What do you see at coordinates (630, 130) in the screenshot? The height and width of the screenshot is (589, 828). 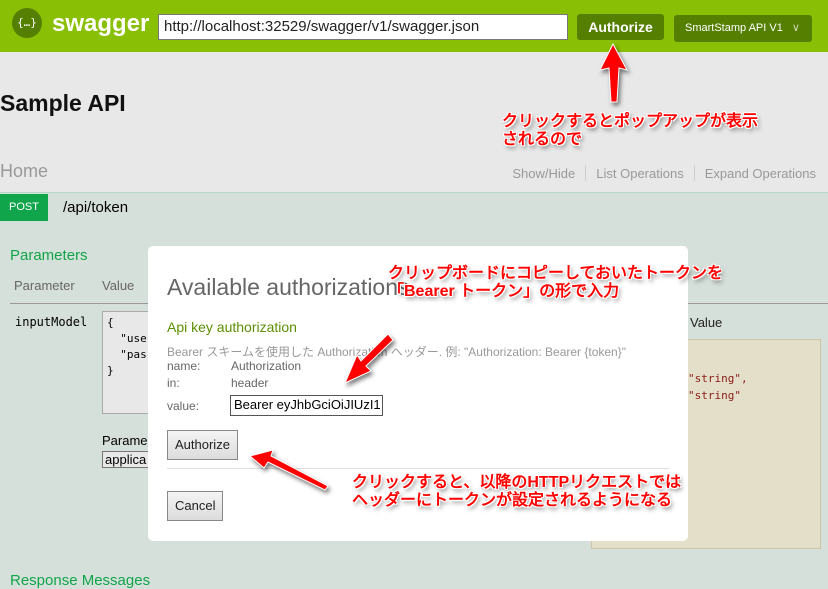 I see `annotation-note: クリックするとポップアップが表示 されるので` at bounding box center [630, 130].